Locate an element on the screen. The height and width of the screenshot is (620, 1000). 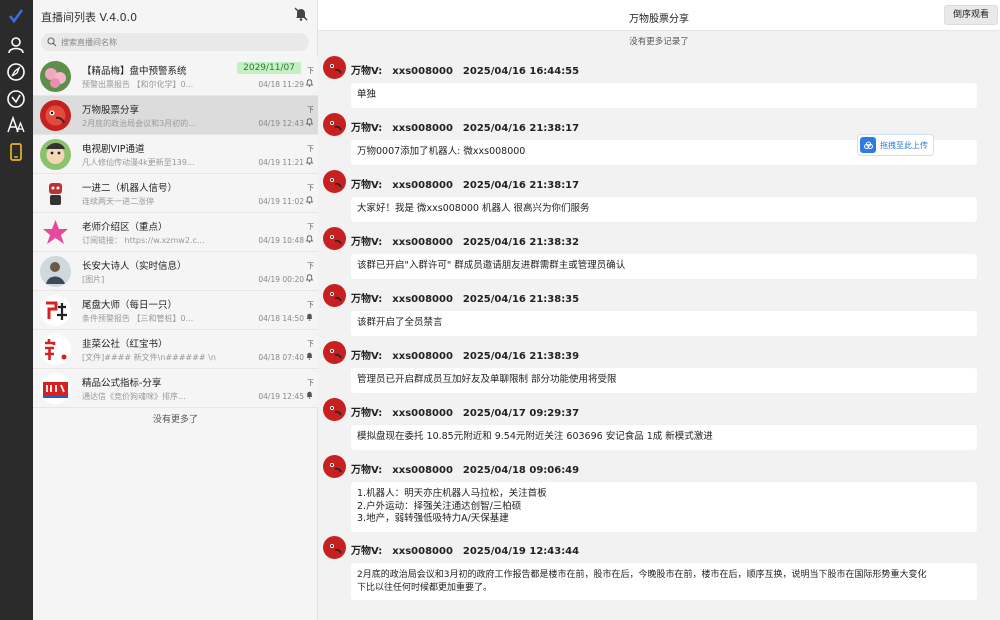
chat-preview: [文件]#### 新文件\n###### \n is located at coordinates (149, 357).